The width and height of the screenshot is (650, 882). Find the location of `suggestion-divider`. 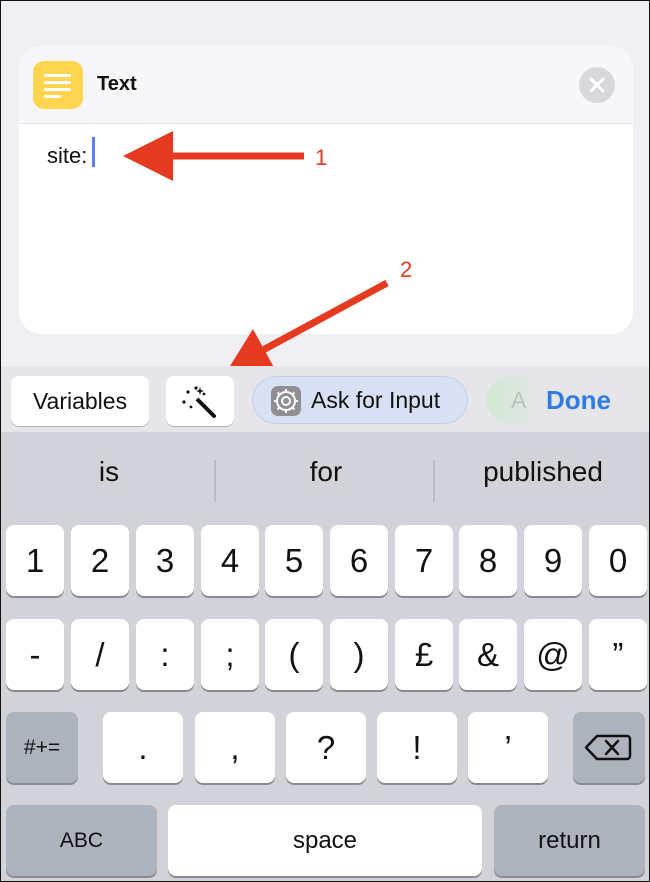

suggestion-divider is located at coordinates (215, 481).